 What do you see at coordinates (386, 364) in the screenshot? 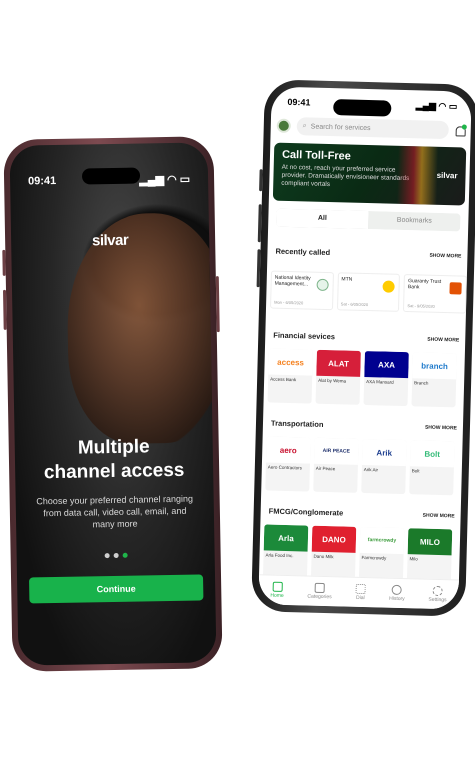
I see `axa-logo: AXA` at bounding box center [386, 364].